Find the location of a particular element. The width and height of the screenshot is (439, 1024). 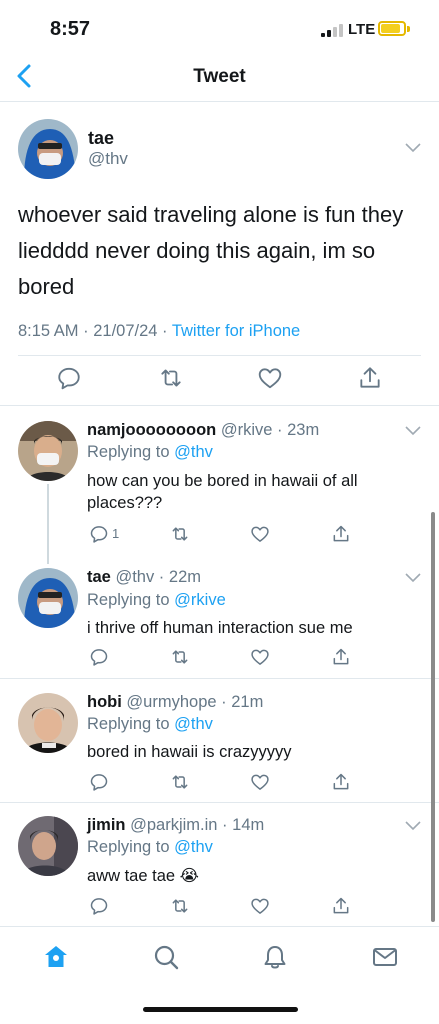

tweet-date: 21/07/24 is located at coordinates (125, 331).